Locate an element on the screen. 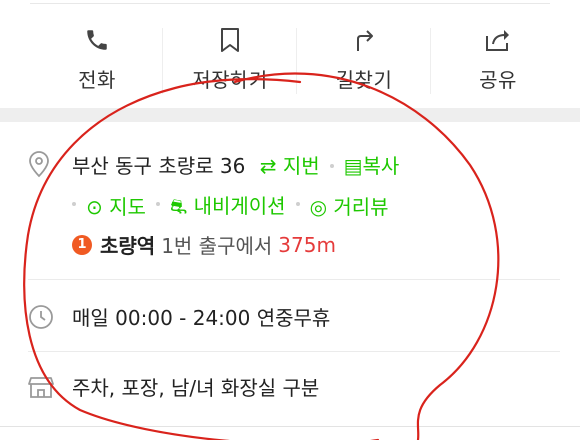 The image size is (580, 440). location-pin-icon is located at coordinates (39, 166).